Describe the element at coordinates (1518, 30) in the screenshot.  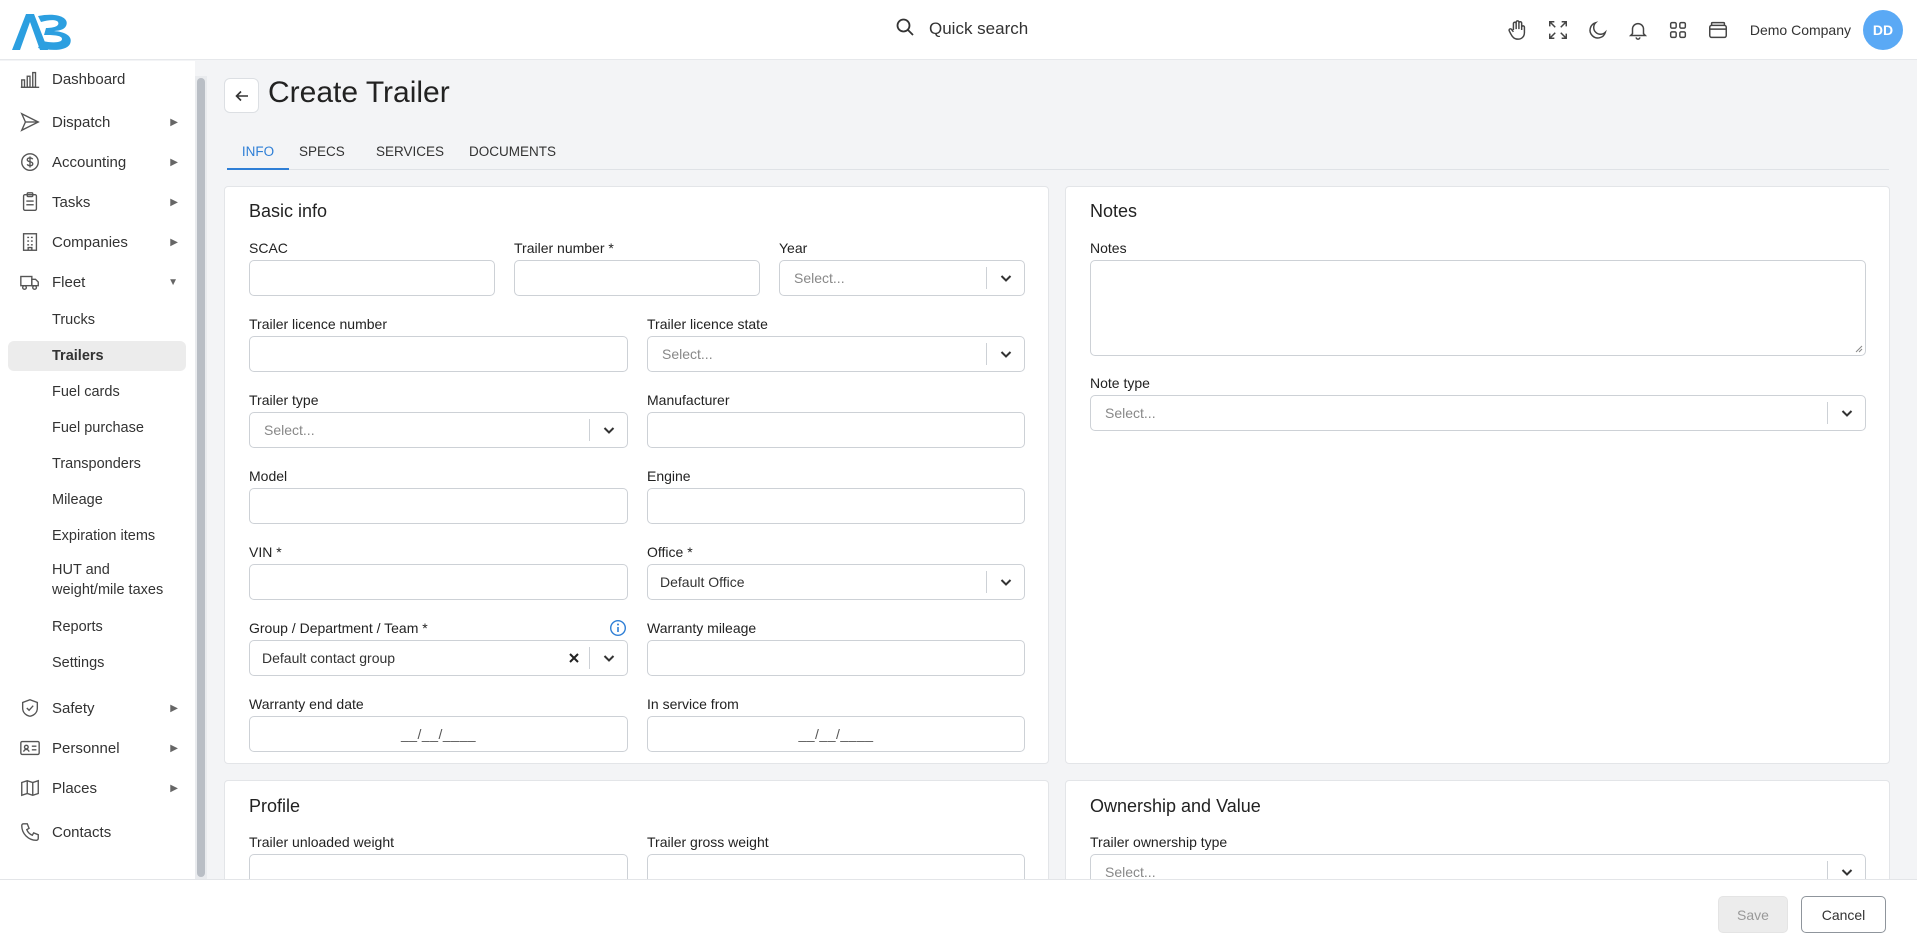
I see `hand-icon` at that location.